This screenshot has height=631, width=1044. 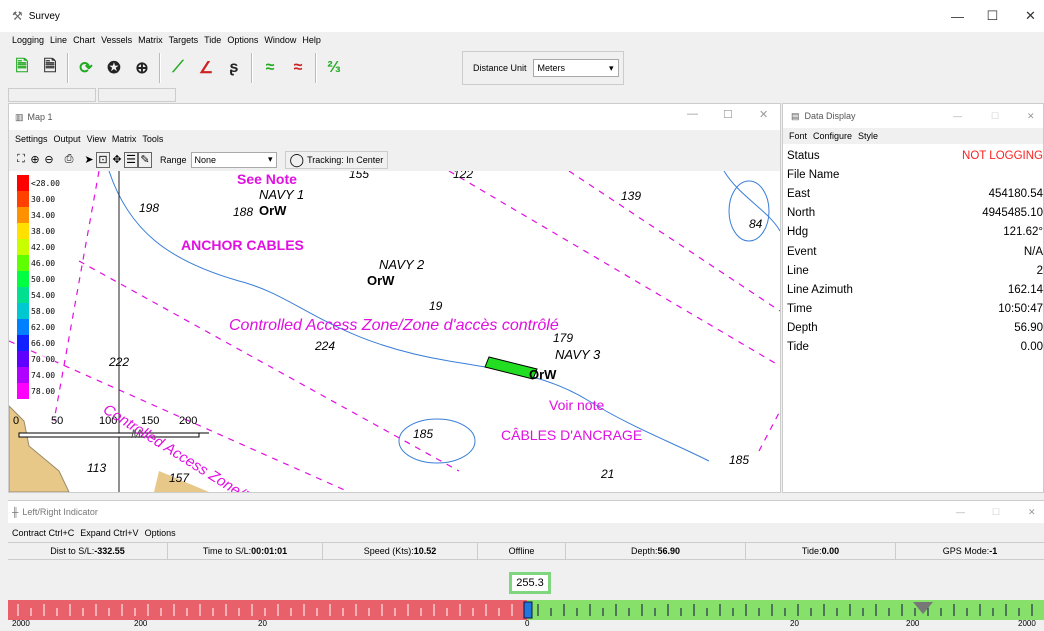 I want to click on stat-offline: Offline, so click(x=522, y=551).